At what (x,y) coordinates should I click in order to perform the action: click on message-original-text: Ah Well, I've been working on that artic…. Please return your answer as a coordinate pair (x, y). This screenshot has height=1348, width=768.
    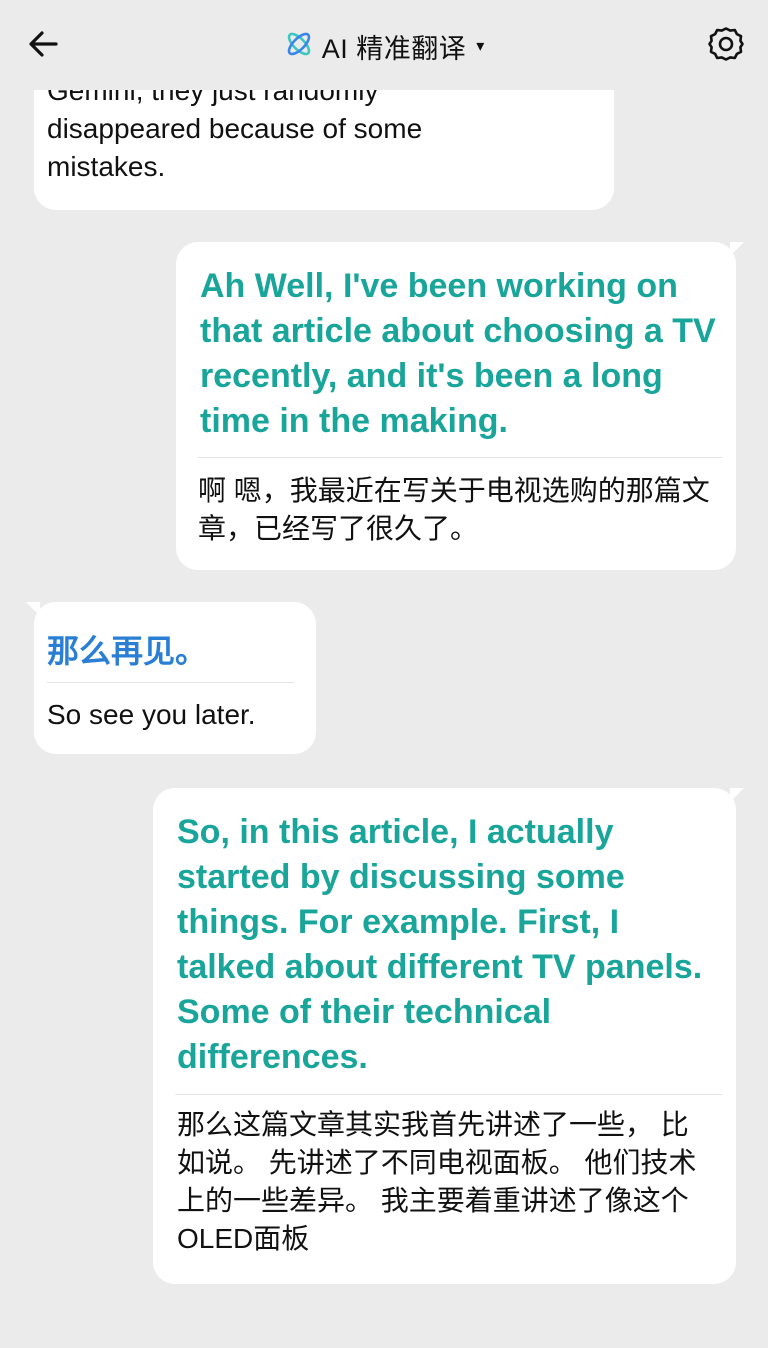
    Looking at the image, I should click on (458, 353).